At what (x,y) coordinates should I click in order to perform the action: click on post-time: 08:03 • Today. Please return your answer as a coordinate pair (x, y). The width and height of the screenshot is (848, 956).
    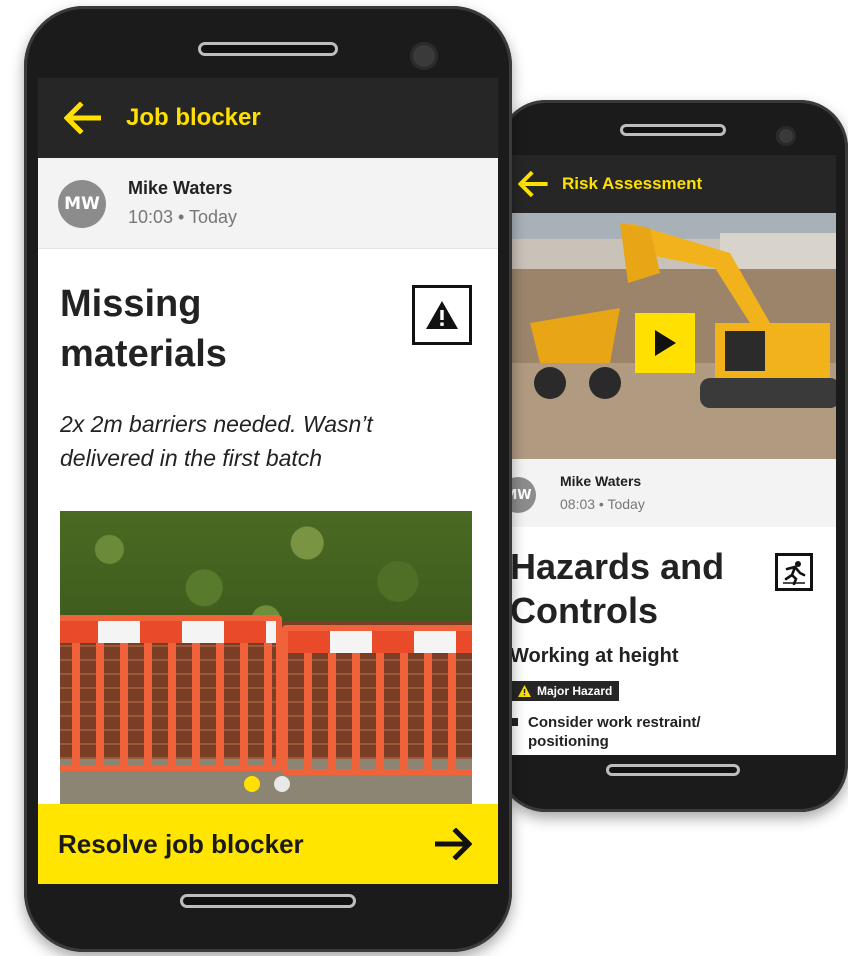
    Looking at the image, I should click on (602, 504).